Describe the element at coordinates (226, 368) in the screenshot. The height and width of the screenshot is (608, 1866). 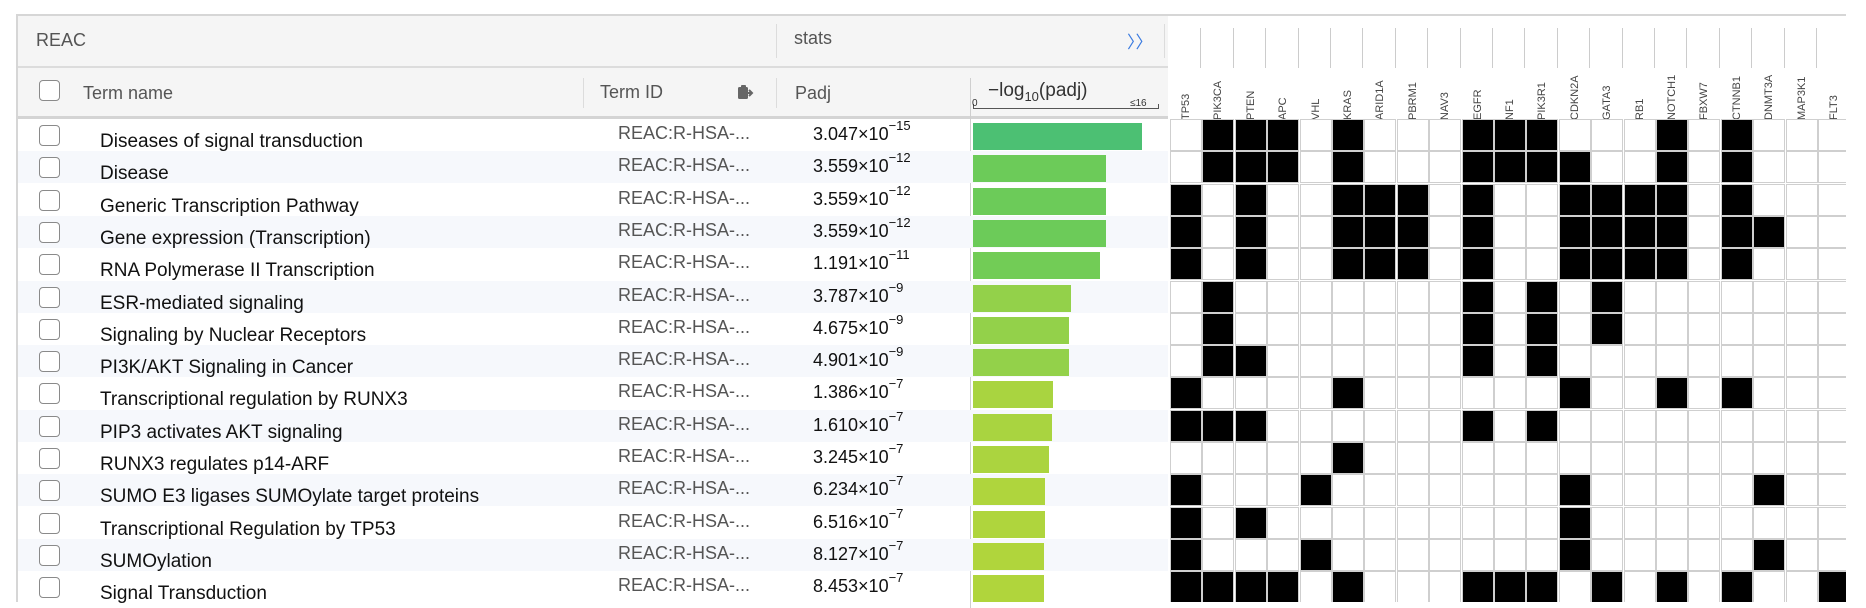
I see `term-name: PI3K/AKT Signaling in Cancer` at that location.